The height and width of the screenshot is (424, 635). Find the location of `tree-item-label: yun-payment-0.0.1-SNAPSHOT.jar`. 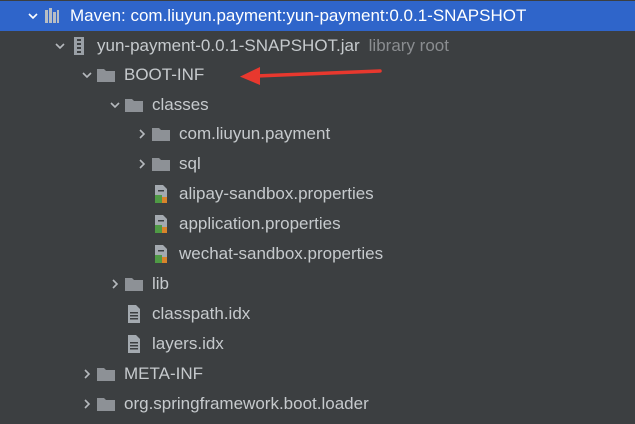

tree-item-label: yun-payment-0.0.1-SNAPSHOT.jar is located at coordinates (228, 45).